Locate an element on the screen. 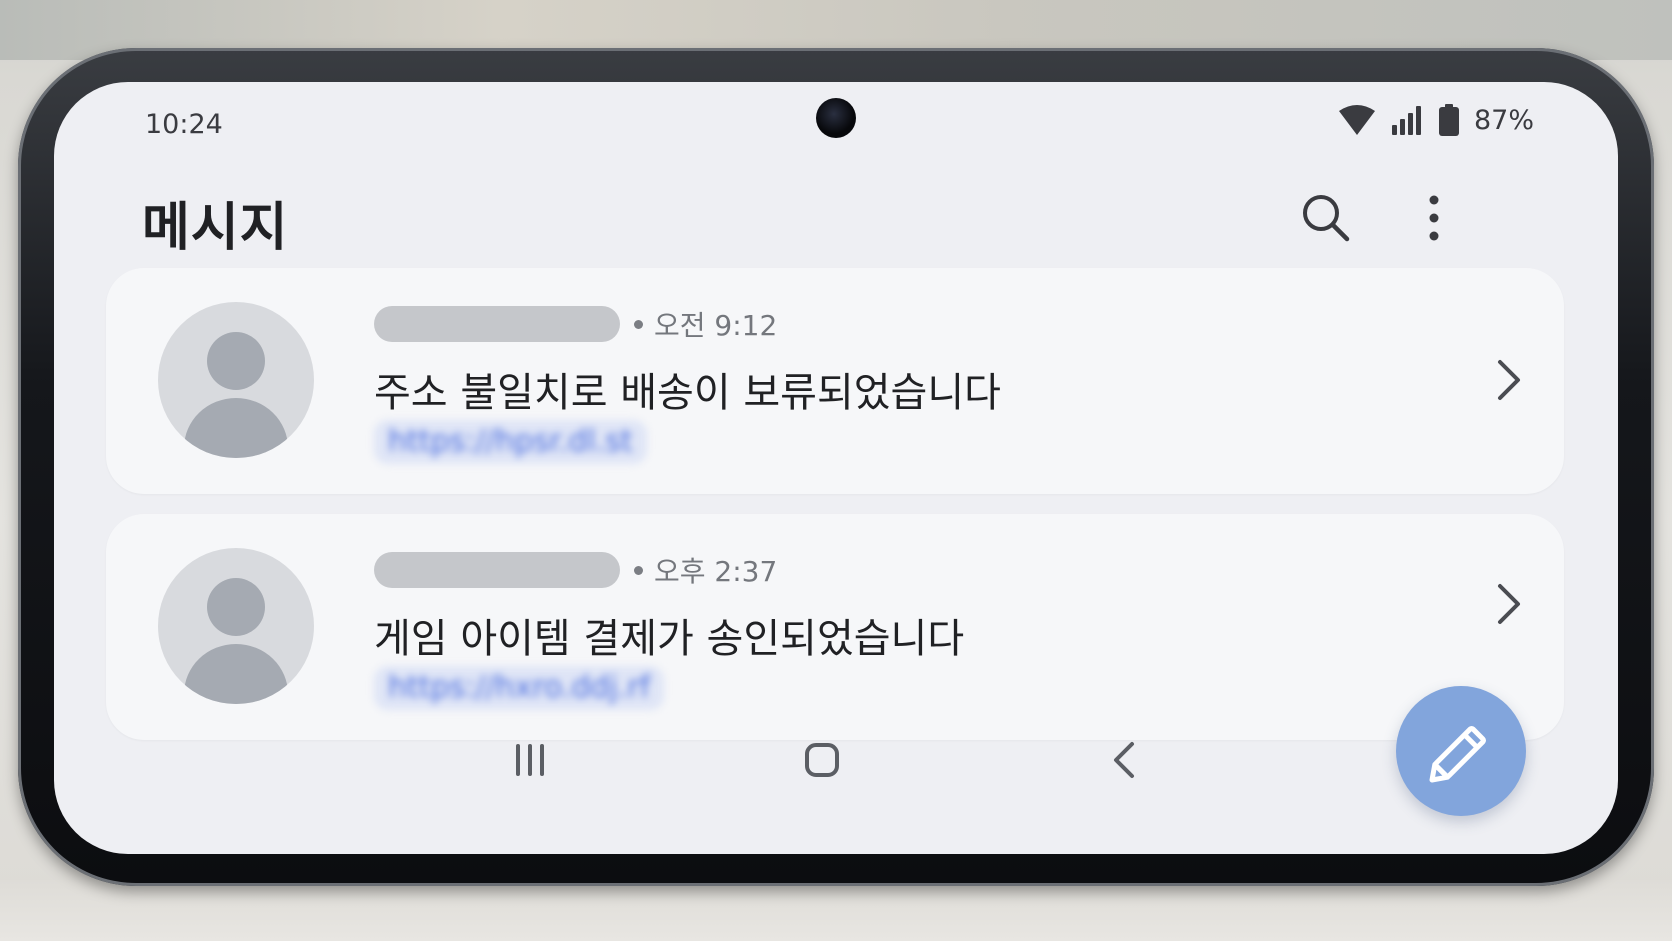 This screenshot has height=941, width=1672. page-title: 메시지 is located at coordinates (215, 228).